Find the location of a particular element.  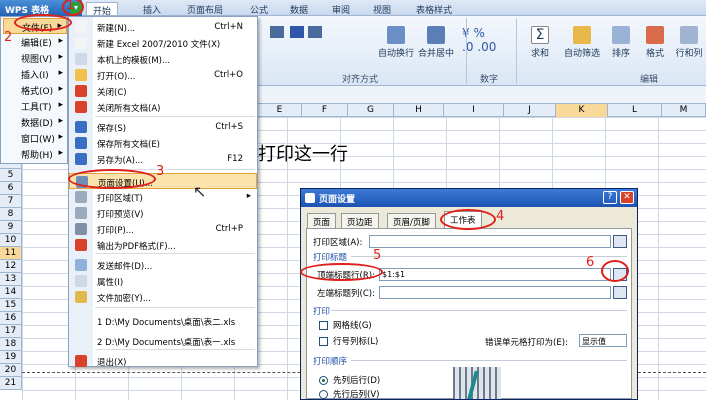

print-order-section: 打印顺序 is located at coordinates (330, 362).